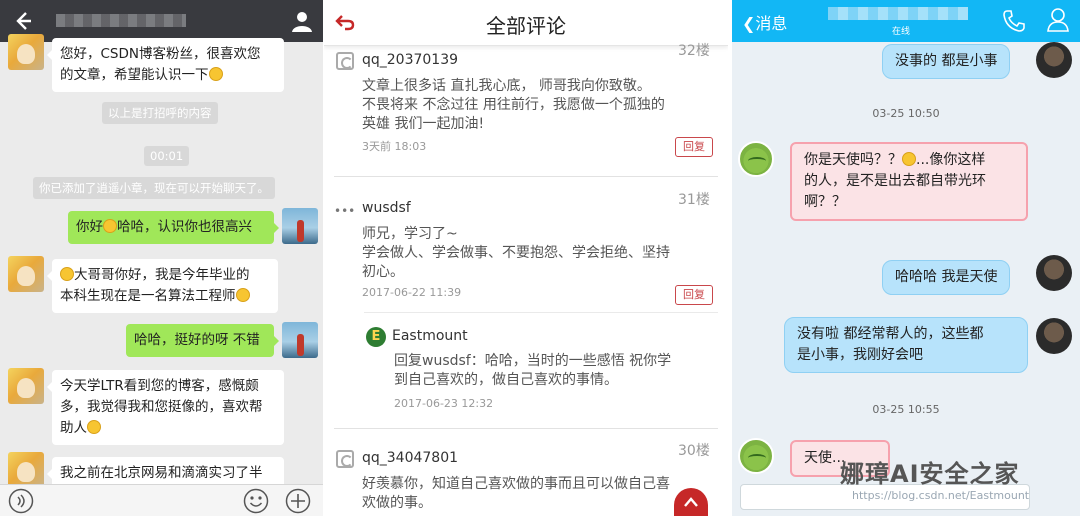 This screenshot has height=516, width=1080. I want to click on brand-watermark: 娜璋AI安全之家, so click(930, 474).